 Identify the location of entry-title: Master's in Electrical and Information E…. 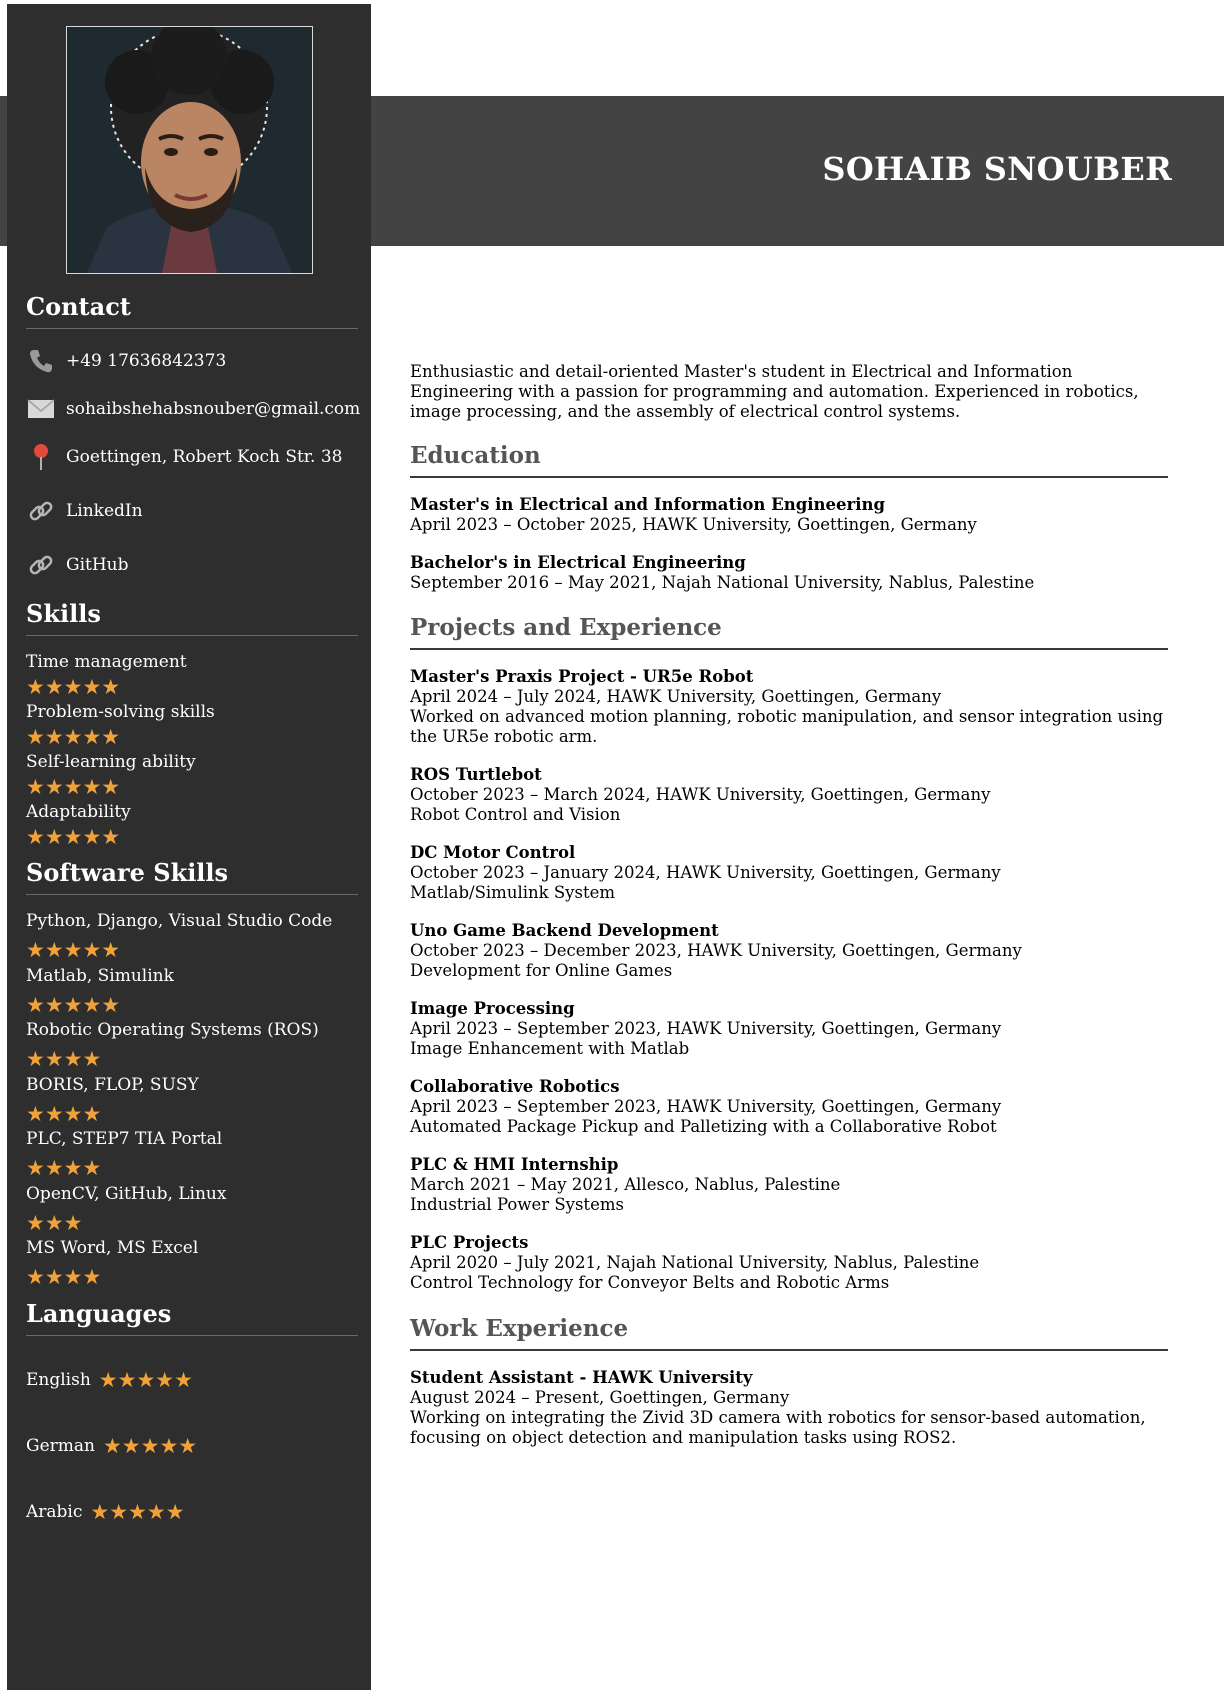
(648, 504).